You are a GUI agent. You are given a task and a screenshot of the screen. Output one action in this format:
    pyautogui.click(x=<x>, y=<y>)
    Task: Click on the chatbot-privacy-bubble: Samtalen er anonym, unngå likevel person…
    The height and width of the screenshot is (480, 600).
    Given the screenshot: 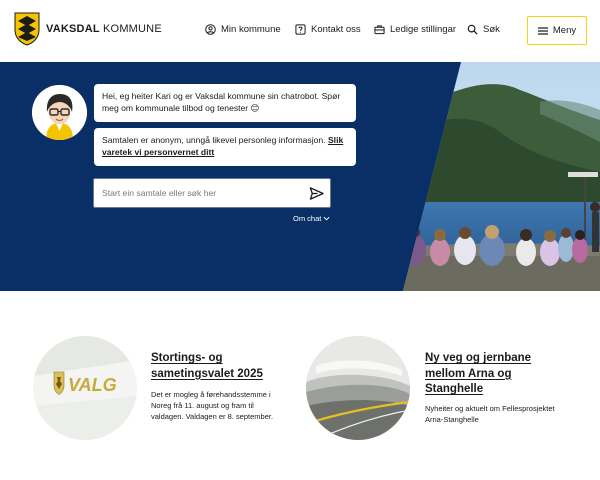 What is the action you would take?
    pyautogui.click(x=225, y=147)
    